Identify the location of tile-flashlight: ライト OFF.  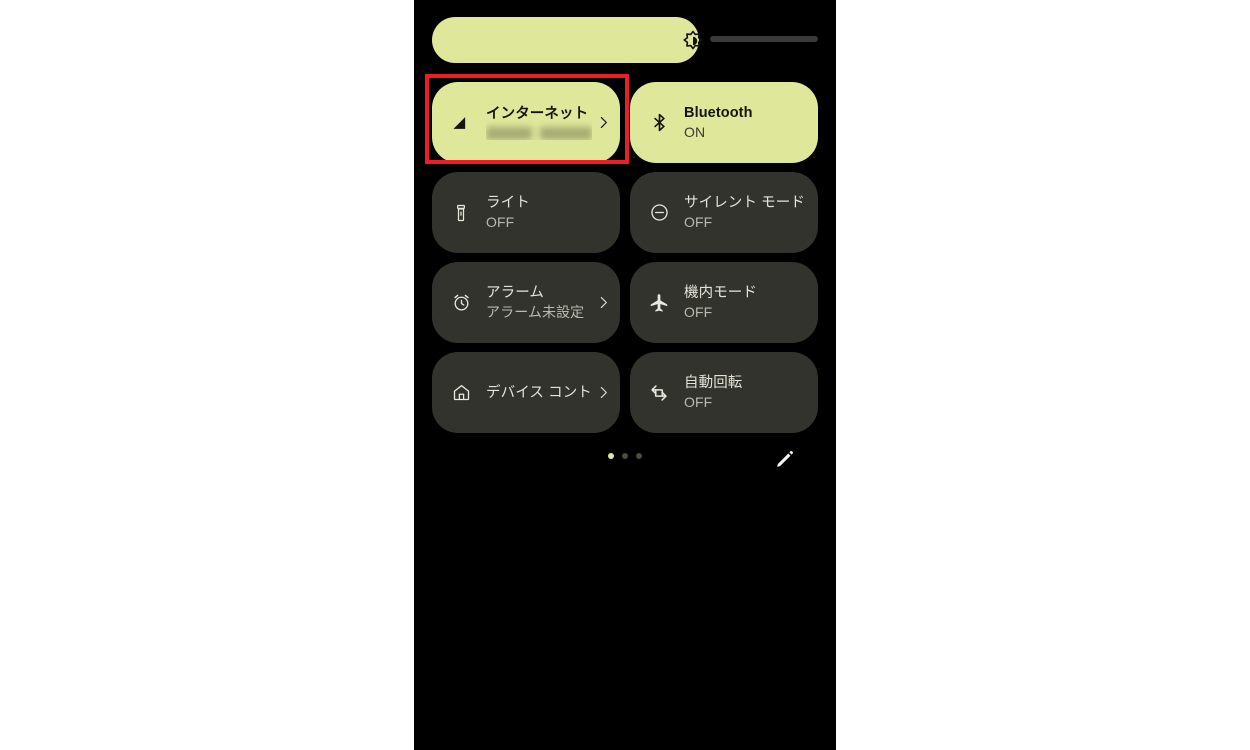
(526, 212).